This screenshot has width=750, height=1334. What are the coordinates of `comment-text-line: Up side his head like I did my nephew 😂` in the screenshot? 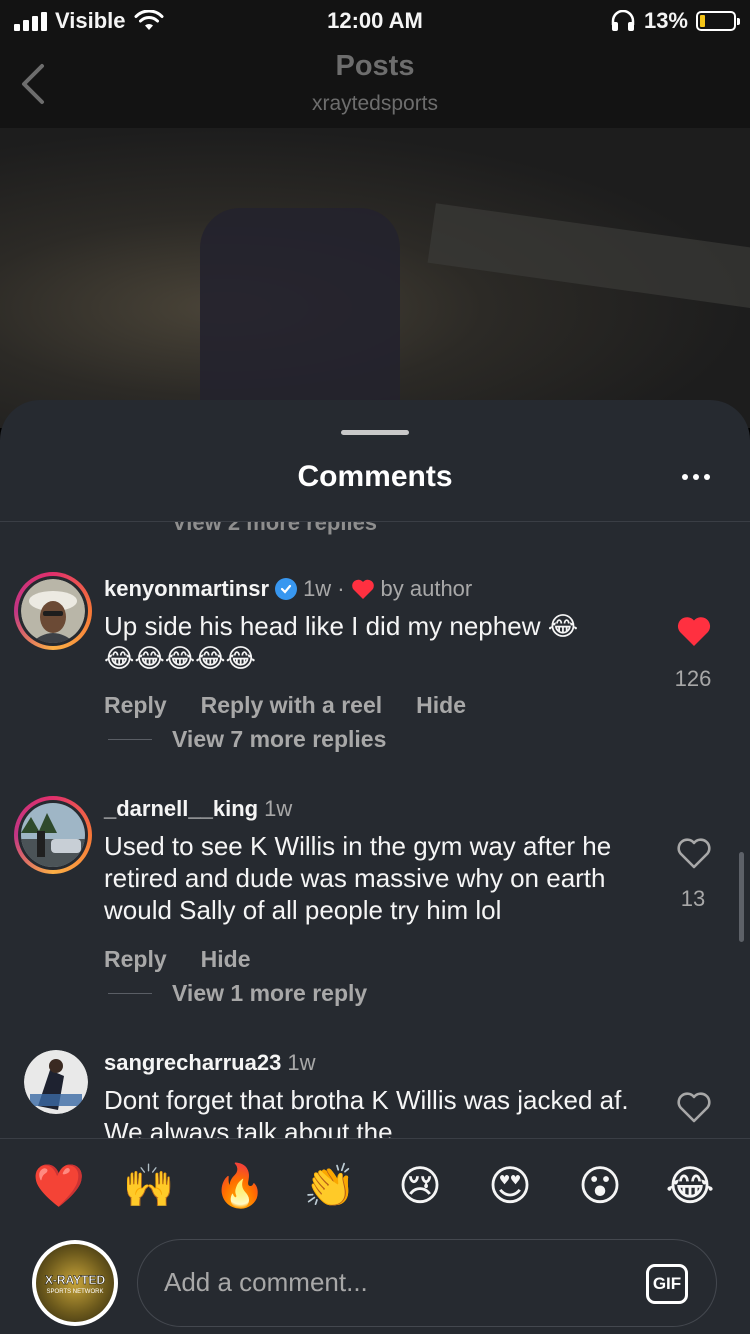 It's located at (341, 626).